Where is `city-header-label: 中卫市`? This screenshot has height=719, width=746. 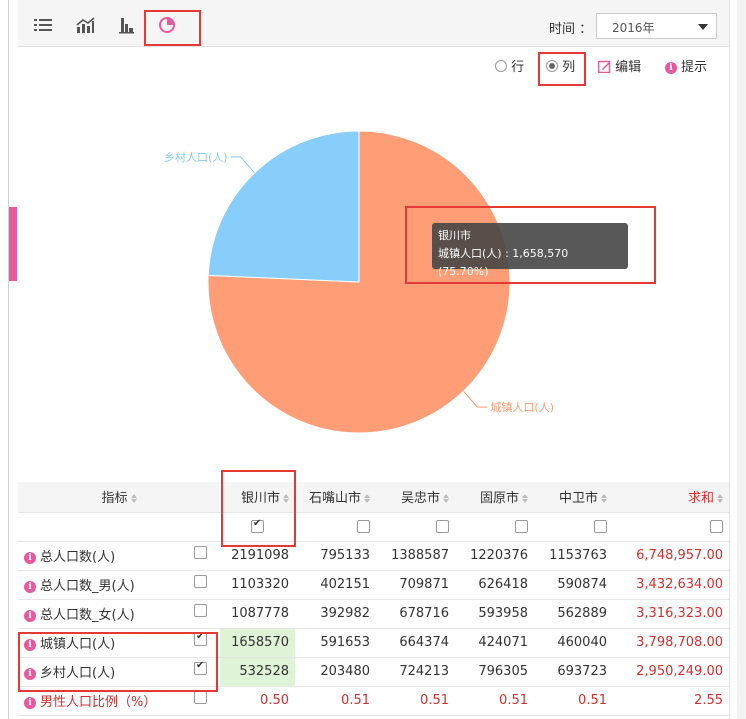
city-header-label: 中卫市 is located at coordinates (578, 499).